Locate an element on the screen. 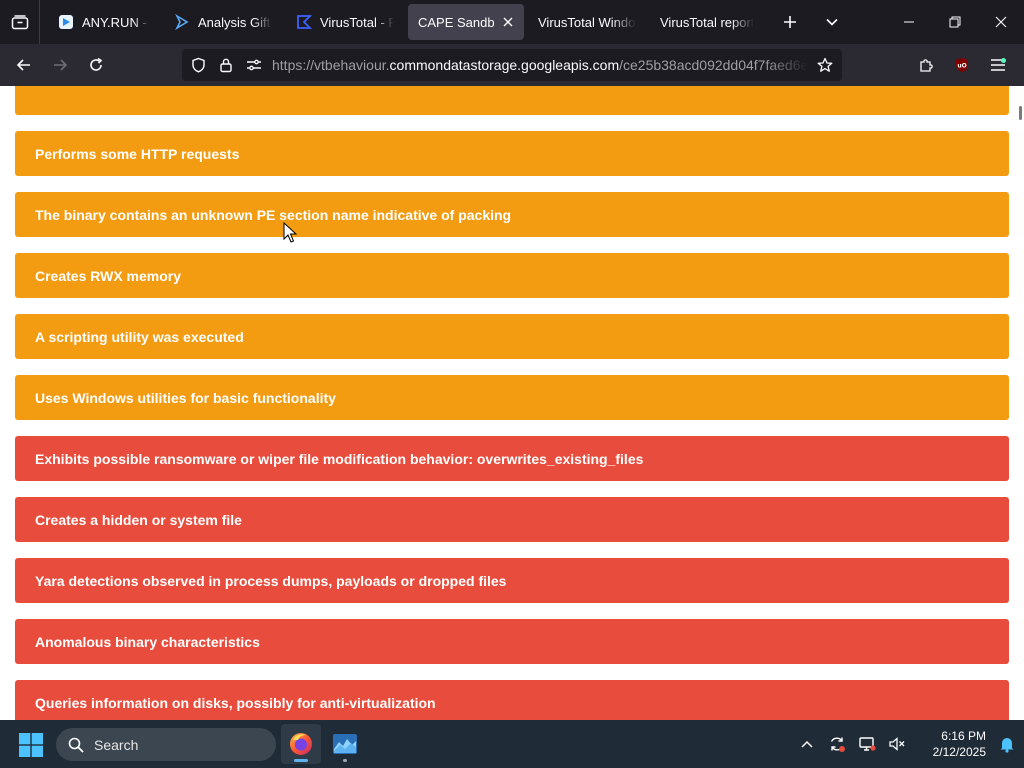 This screenshot has width=1024, height=768. site-permissions-icon is located at coordinates (254, 65).